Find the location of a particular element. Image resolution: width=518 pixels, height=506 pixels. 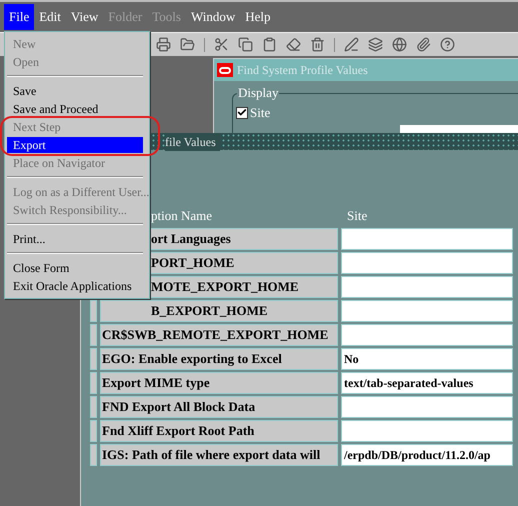

checkbox is located at coordinates (242, 112).